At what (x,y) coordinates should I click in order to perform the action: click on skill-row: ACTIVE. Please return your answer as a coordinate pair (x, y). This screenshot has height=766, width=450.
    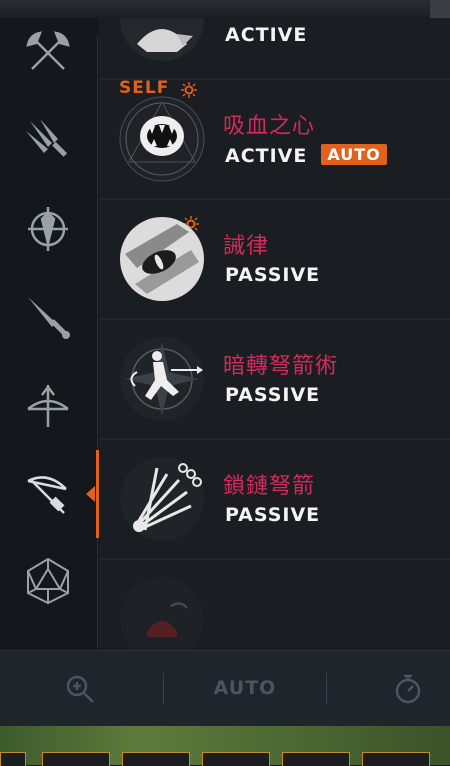
    Looking at the image, I should click on (274, 49).